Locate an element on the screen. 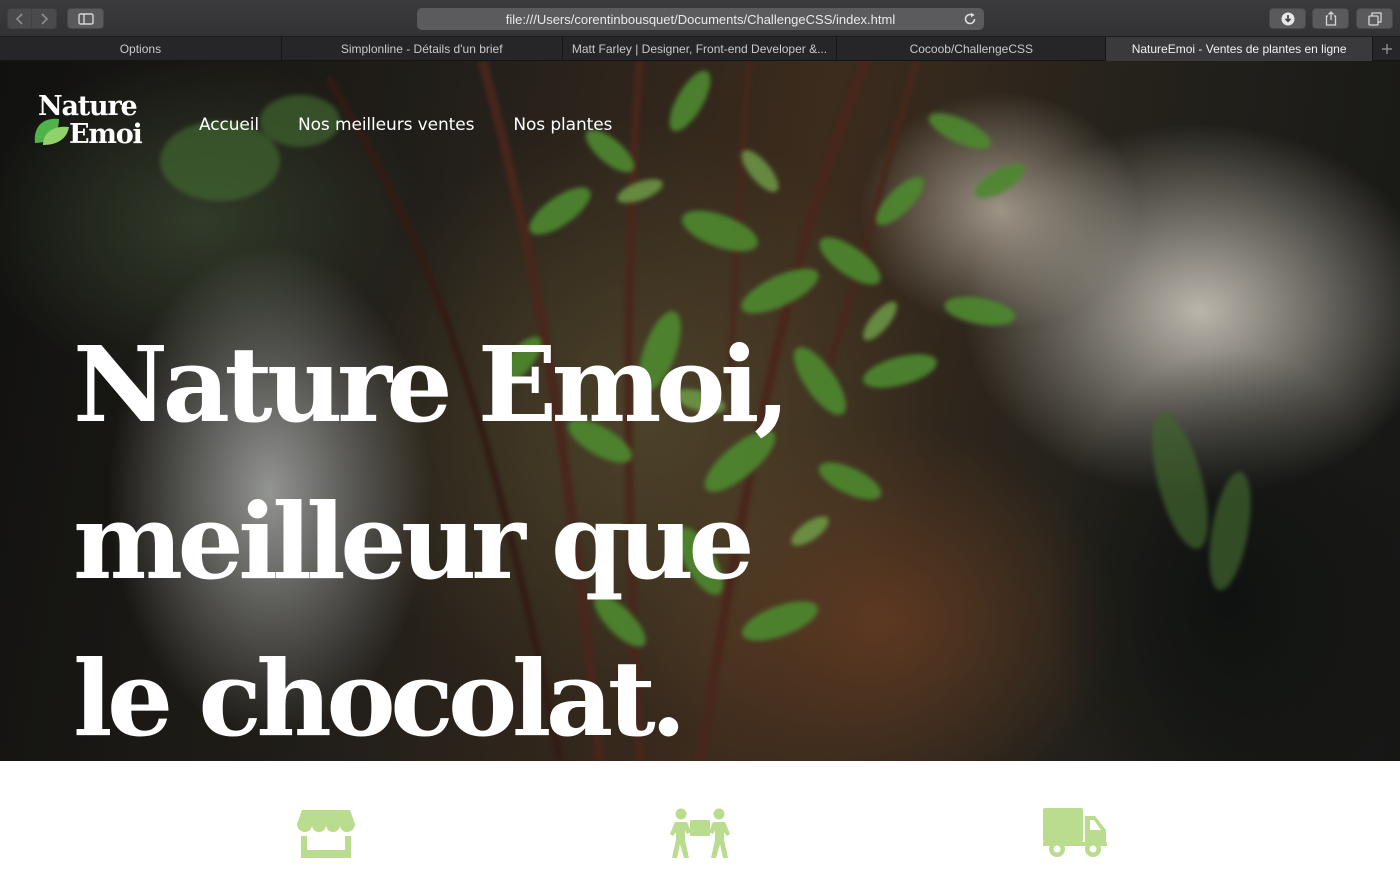 This screenshot has width=1400, height=875. download-icon is located at coordinates (1287, 18).